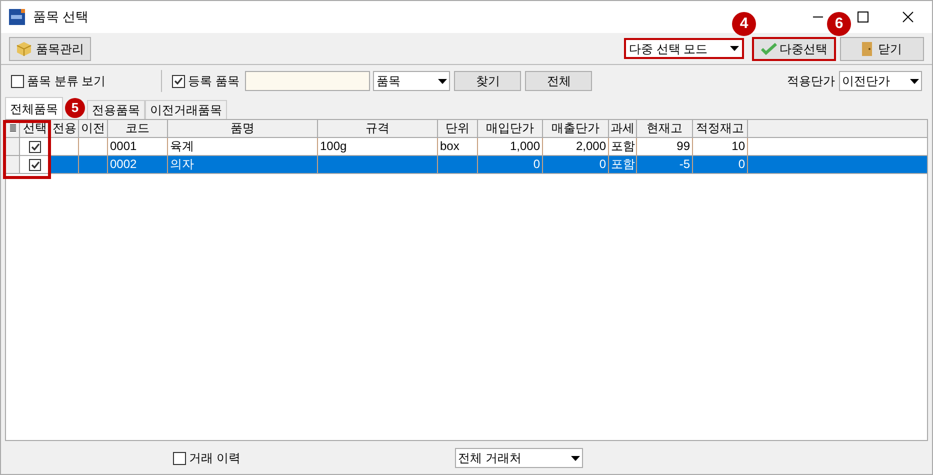  Describe the element at coordinates (243, 128) in the screenshot. I see `column-header: 품명` at that location.